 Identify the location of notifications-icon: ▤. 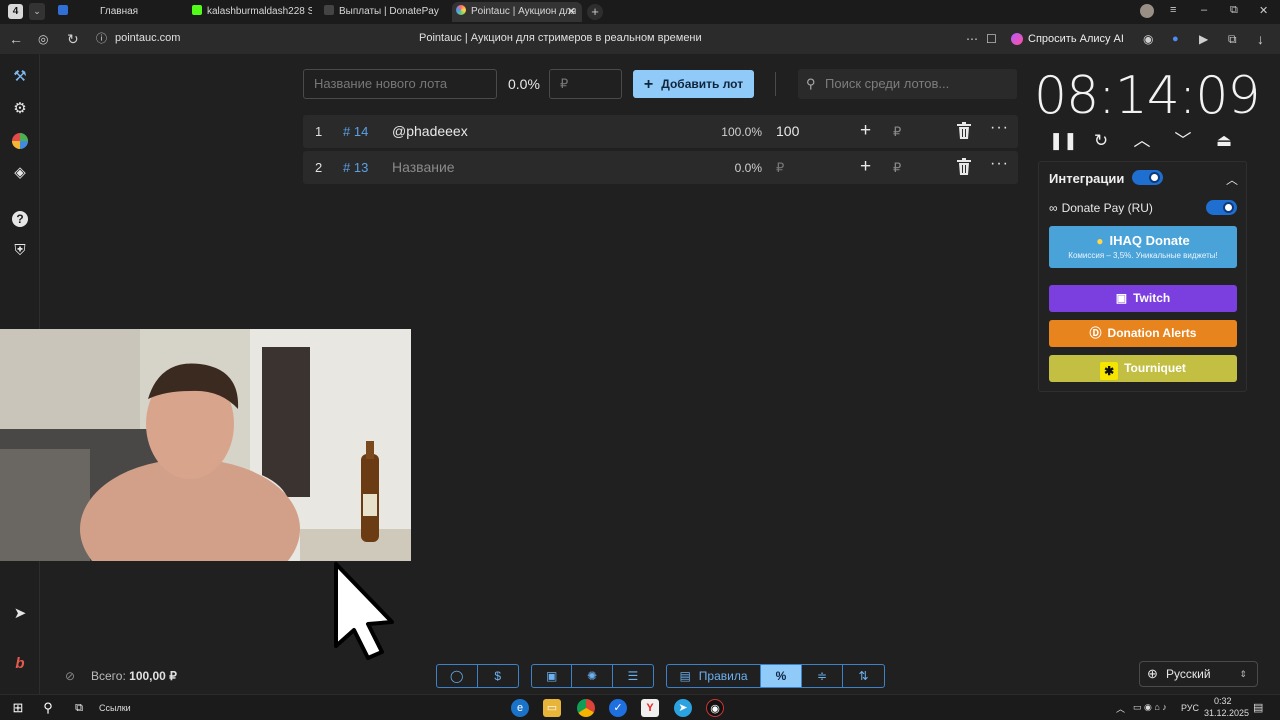
(1258, 707).